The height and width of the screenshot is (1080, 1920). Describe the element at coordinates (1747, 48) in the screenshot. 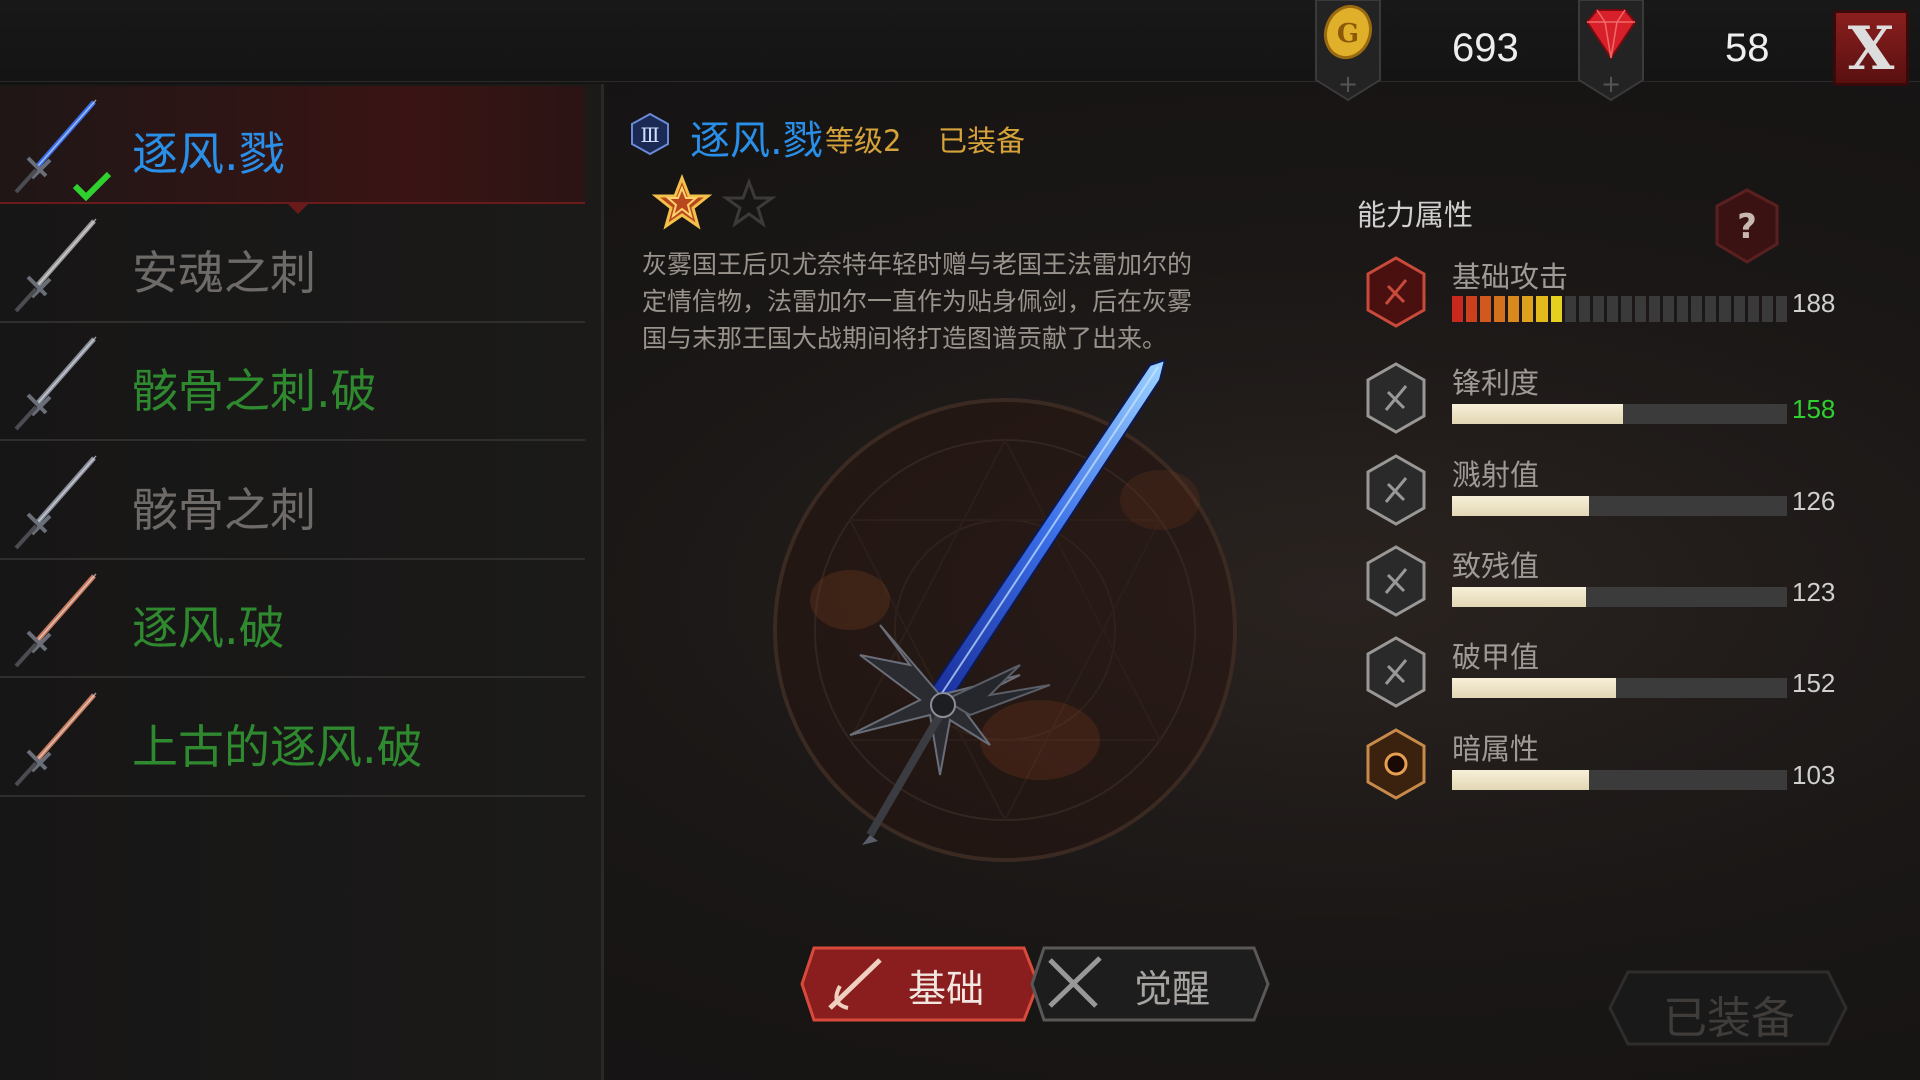

I see `gem-amount: 58` at that location.